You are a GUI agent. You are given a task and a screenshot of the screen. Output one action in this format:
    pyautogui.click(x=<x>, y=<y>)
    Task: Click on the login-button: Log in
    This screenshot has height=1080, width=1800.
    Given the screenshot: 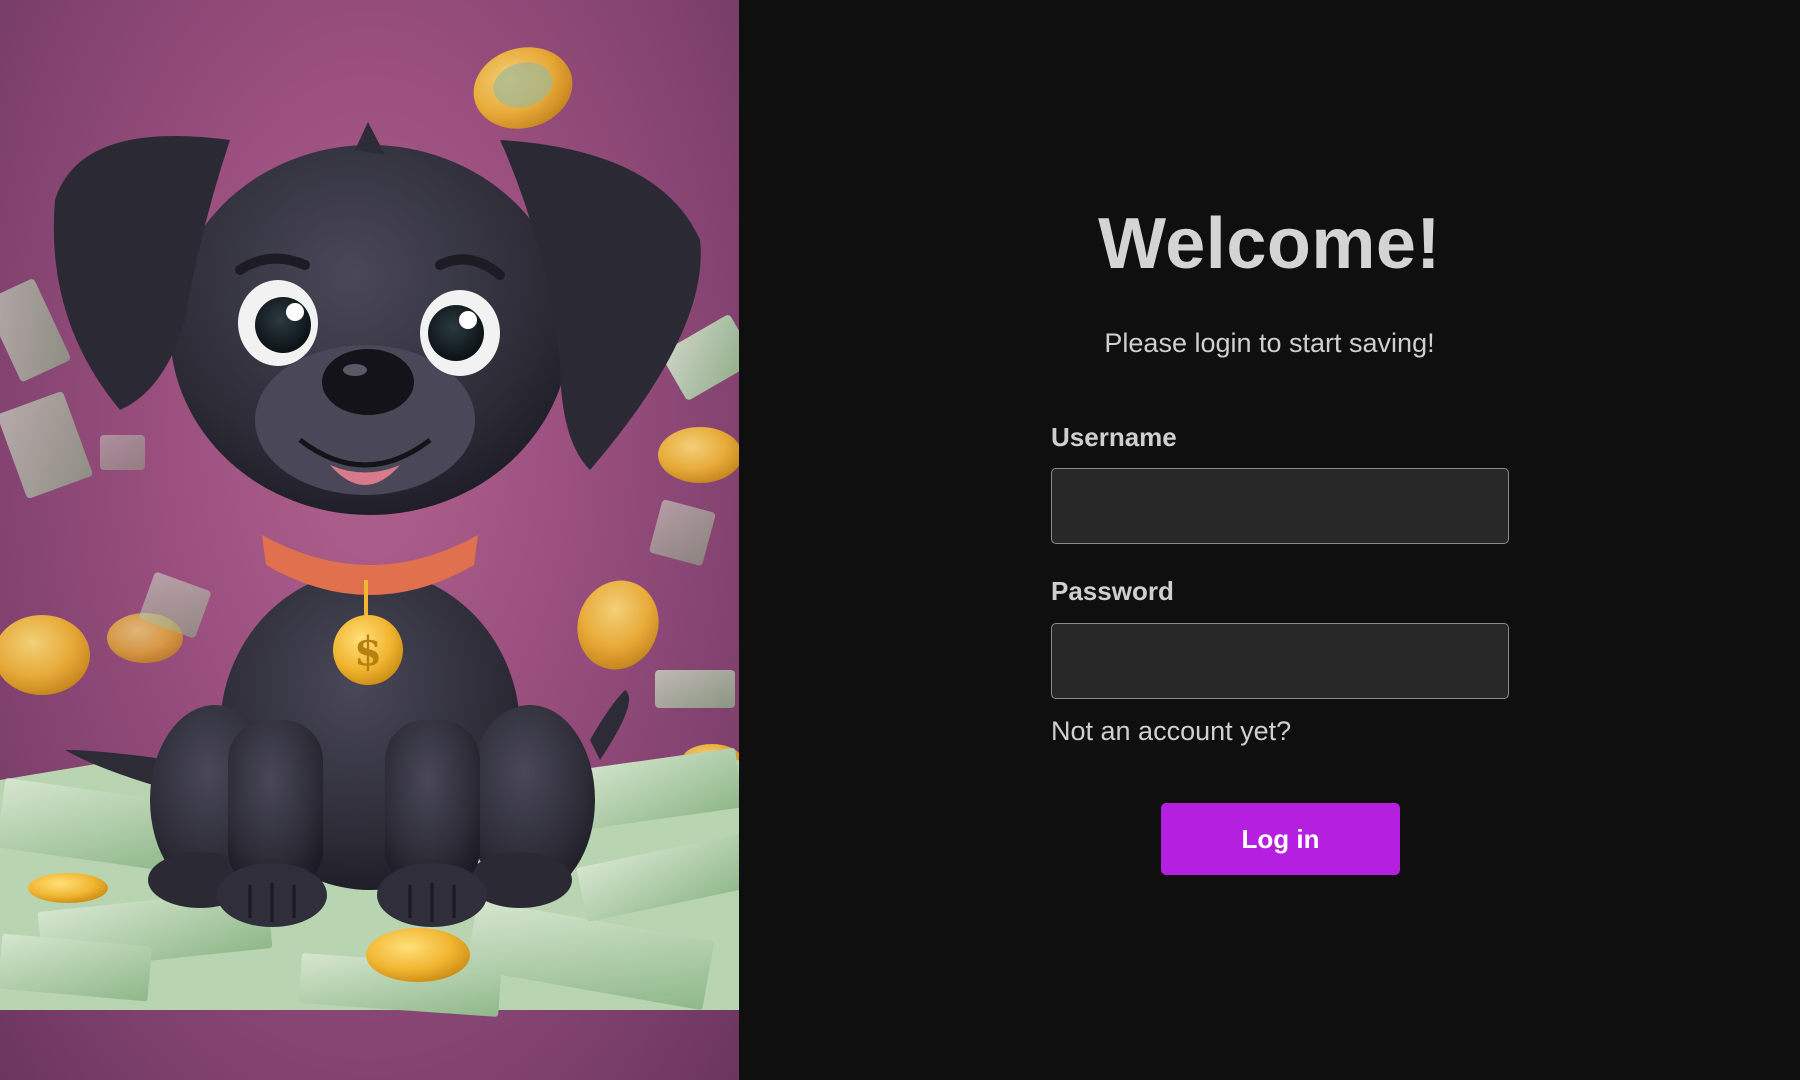 What is the action you would take?
    pyautogui.click(x=1280, y=839)
    